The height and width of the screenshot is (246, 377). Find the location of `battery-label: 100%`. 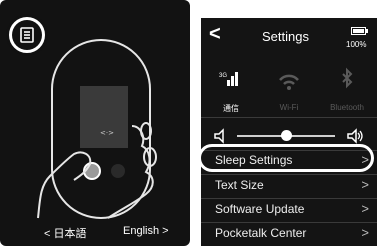

battery-label: 100% is located at coordinates (356, 44).